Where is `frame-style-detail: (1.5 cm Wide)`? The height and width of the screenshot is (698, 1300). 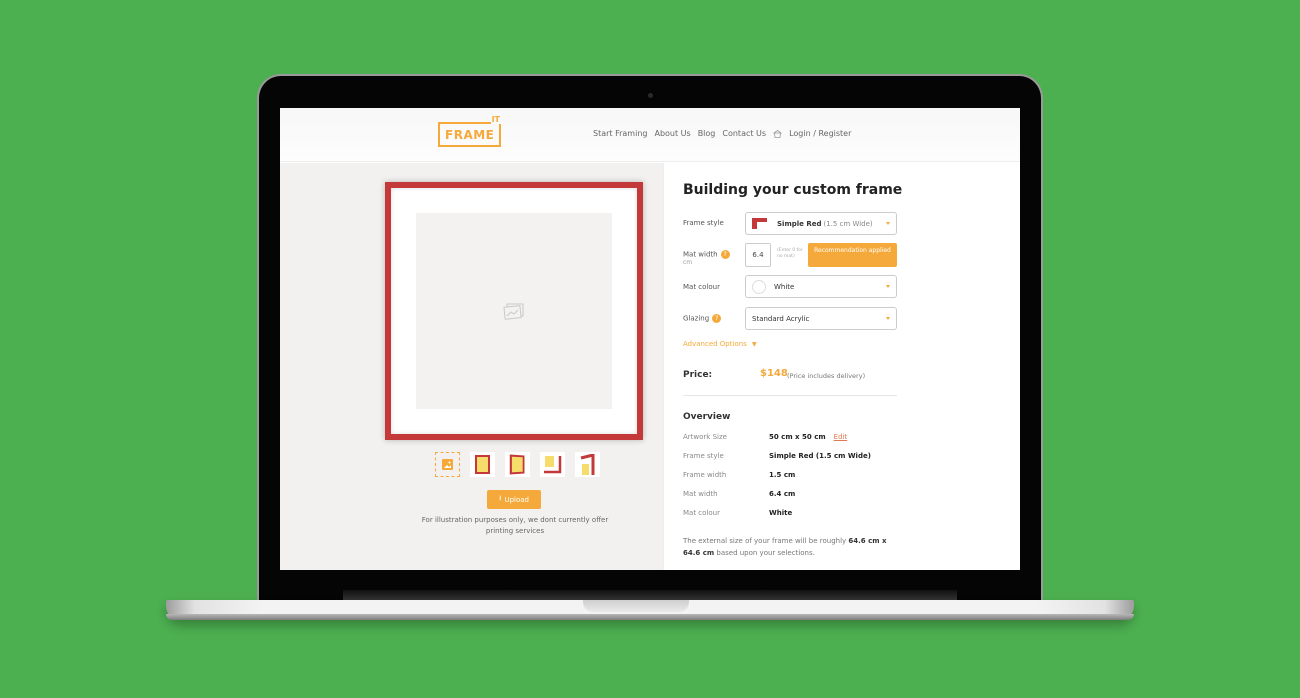 frame-style-detail: (1.5 cm Wide) is located at coordinates (848, 223).